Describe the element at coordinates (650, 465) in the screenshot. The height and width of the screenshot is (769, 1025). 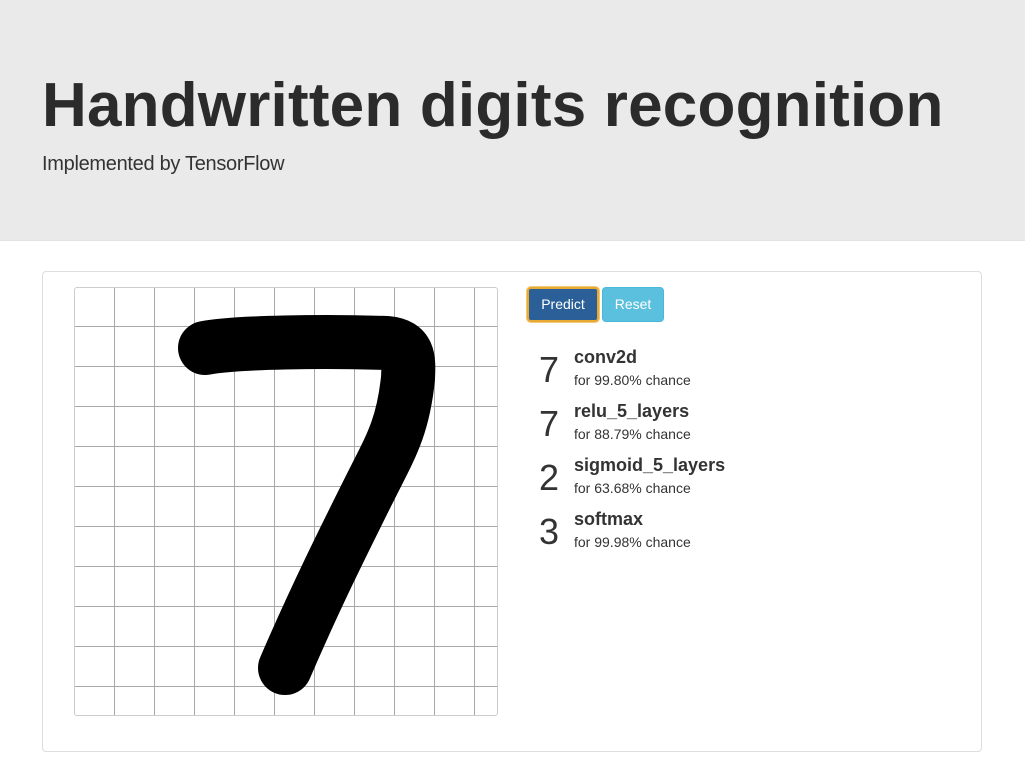
I see `model-name: sigmoid_5_layers` at that location.